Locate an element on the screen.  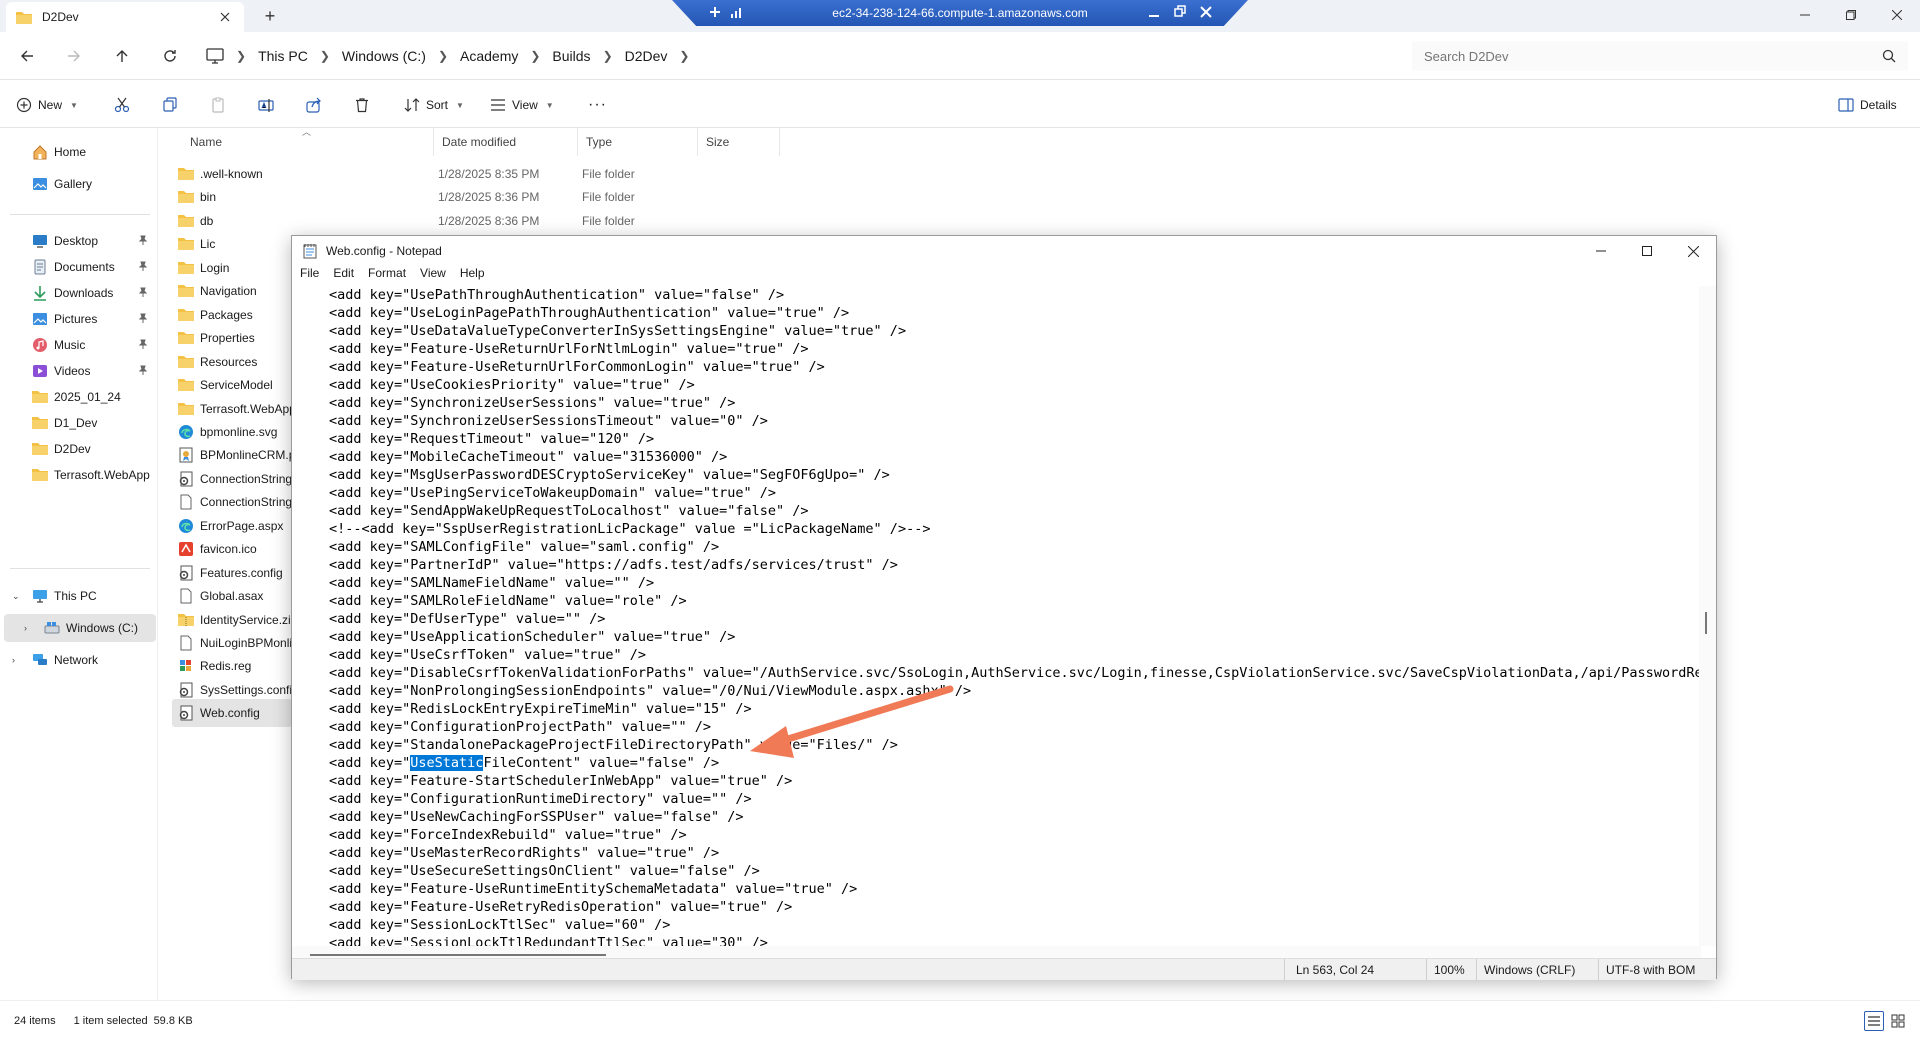
cut-button is located at coordinates (122, 105).